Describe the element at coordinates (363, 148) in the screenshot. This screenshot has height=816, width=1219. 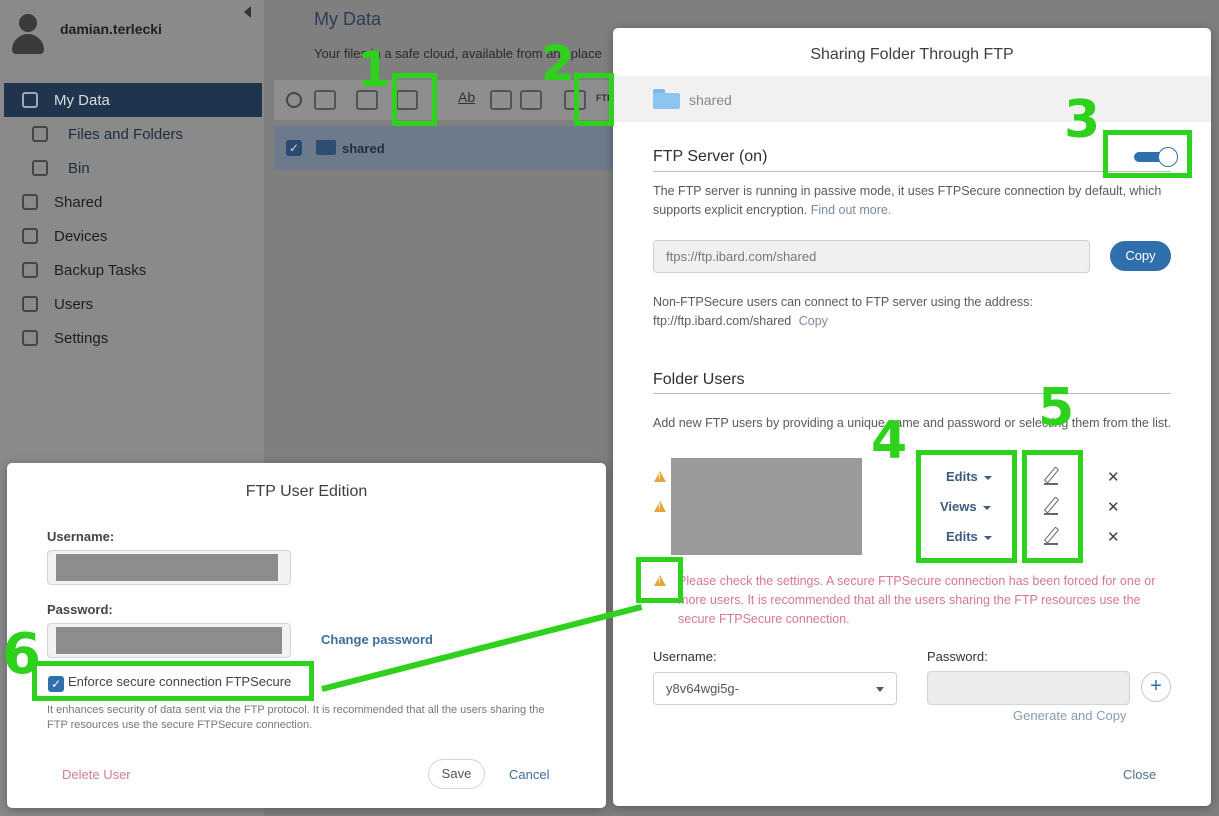
I see `file-name: shared` at that location.